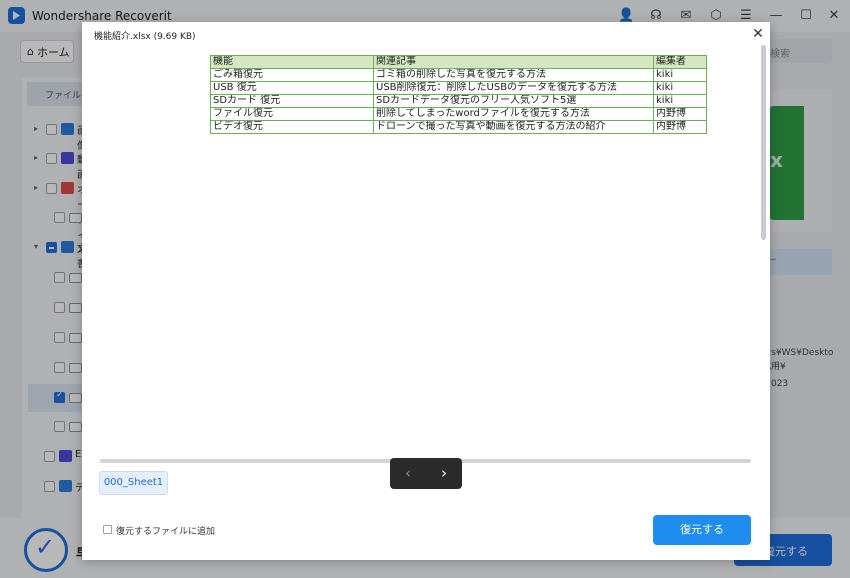 The image size is (850, 578). I want to click on vertical-scrollbar, so click(763, 142).